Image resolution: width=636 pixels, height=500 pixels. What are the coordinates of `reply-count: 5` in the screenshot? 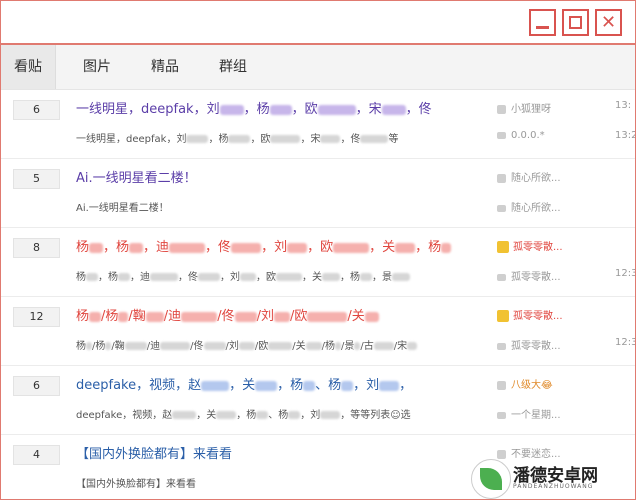 It's located at (36, 179).